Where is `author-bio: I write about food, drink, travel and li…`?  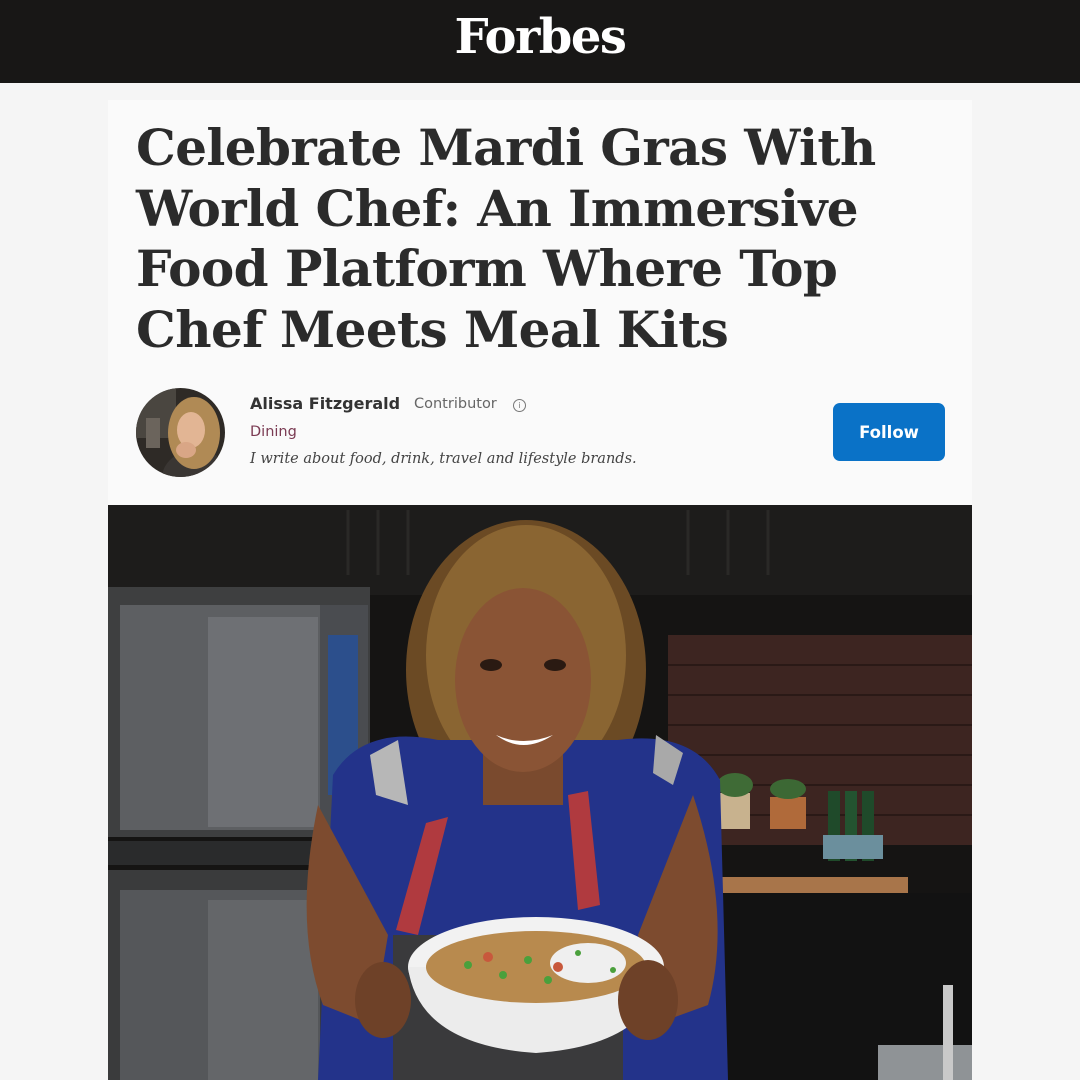
author-bio: I write about food, drink, travel and li… is located at coordinates (443, 459).